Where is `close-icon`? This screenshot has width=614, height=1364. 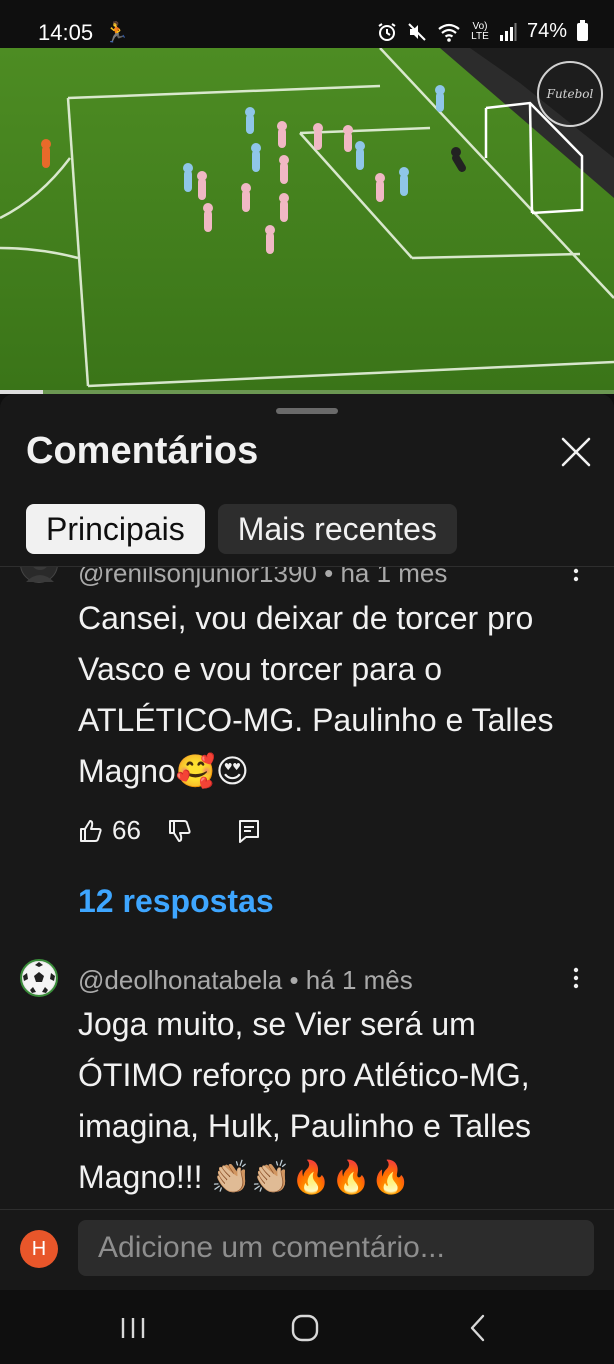 close-icon is located at coordinates (576, 452).